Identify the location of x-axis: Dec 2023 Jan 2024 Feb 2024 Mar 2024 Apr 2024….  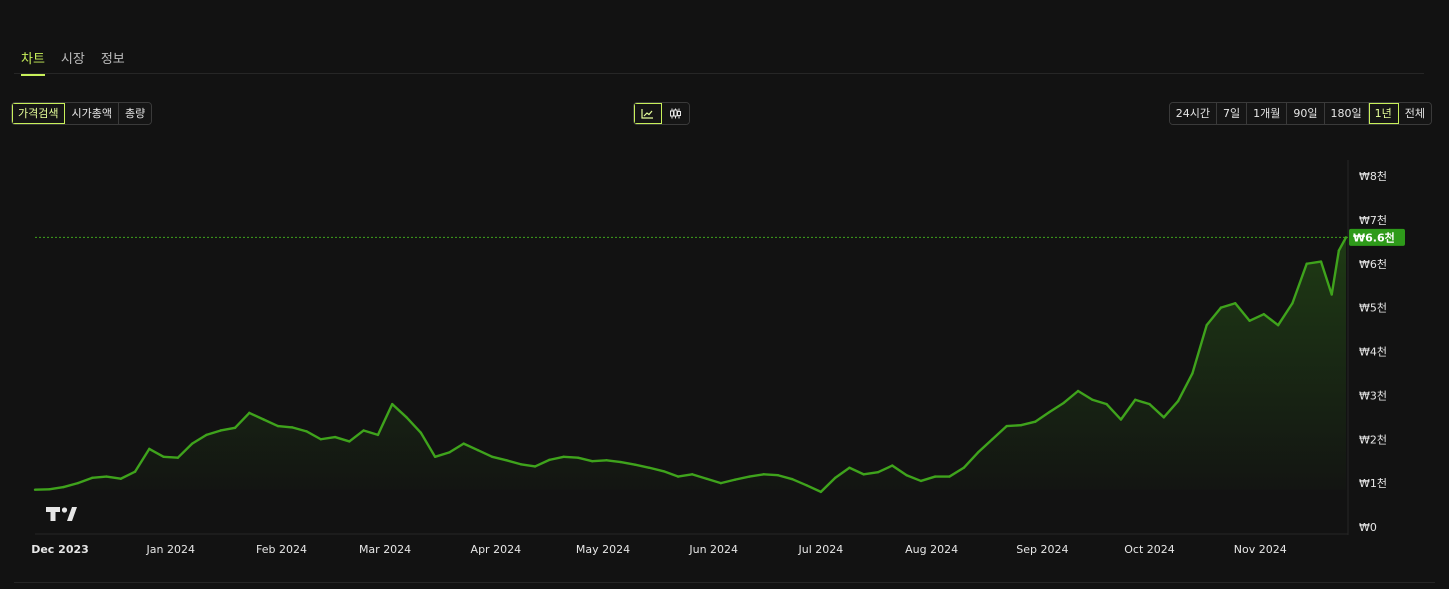
(659, 549).